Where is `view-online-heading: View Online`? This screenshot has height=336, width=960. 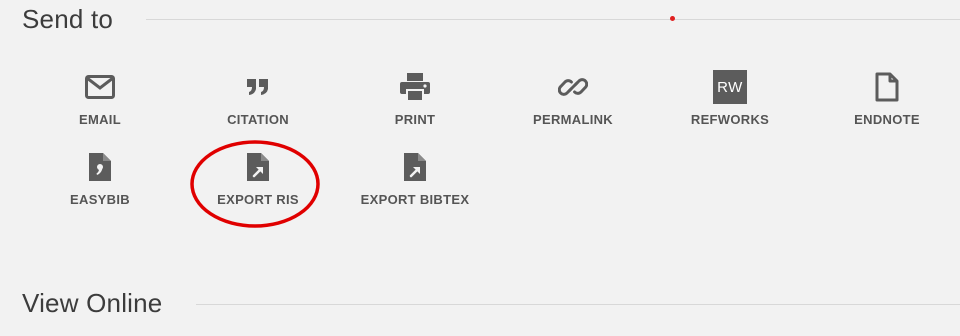
view-online-heading: View Online is located at coordinates (92, 303).